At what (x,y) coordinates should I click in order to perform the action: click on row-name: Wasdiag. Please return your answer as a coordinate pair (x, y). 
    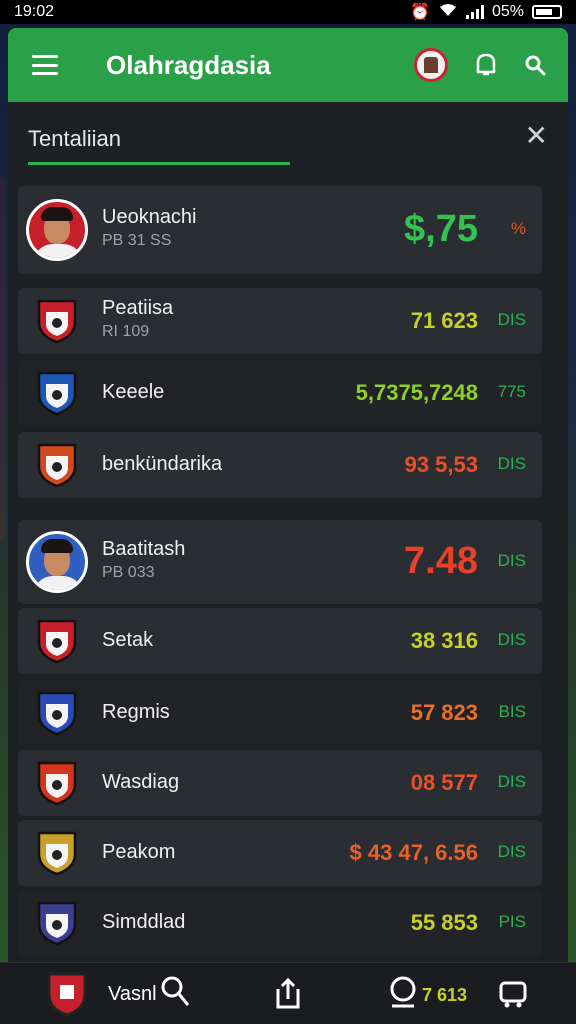
    Looking at the image, I should click on (141, 782).